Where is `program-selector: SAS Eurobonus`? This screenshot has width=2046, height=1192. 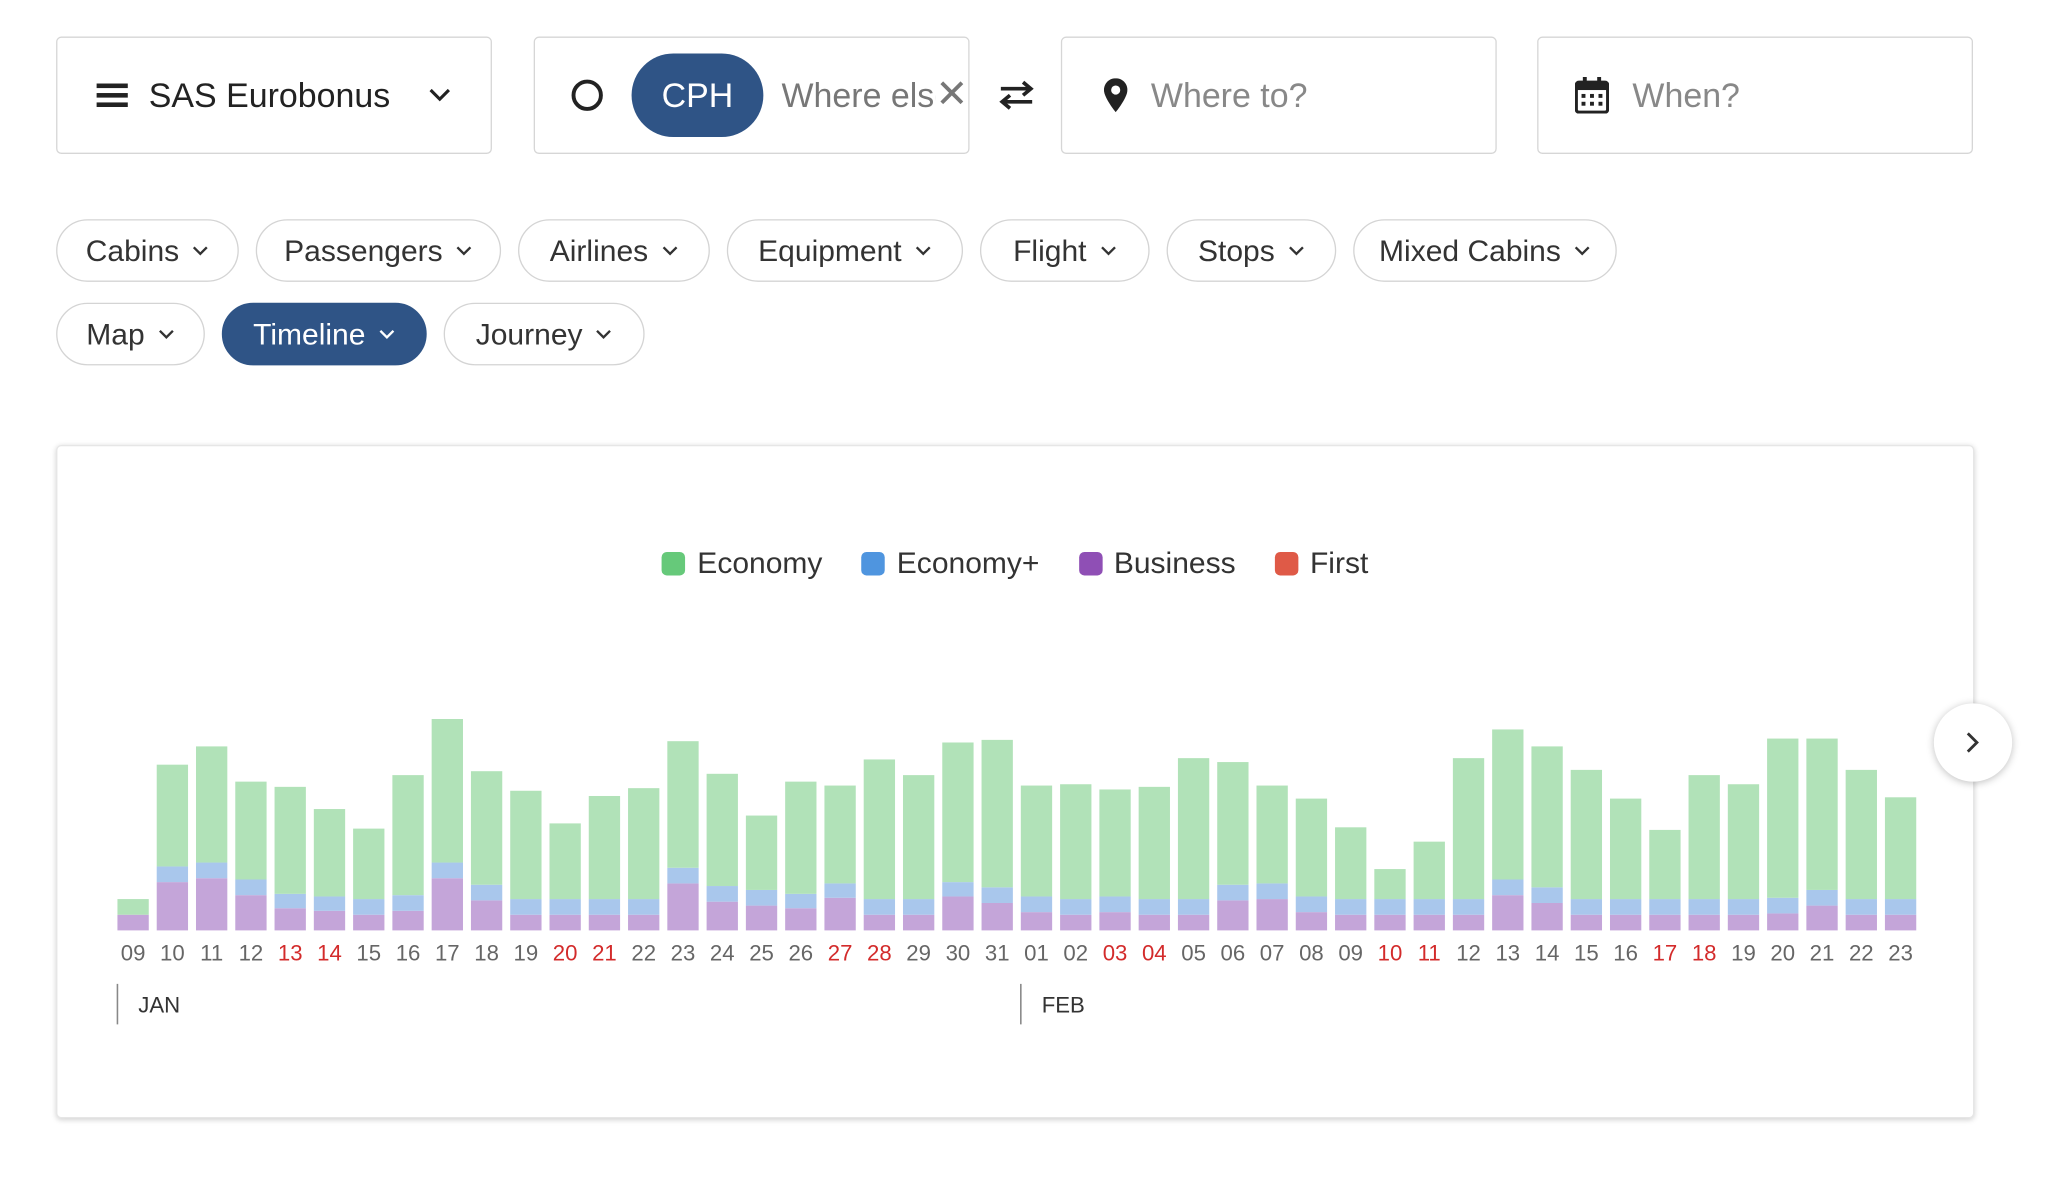 program-selector: SAS Eurobonus is located at coordinates (274, 95).